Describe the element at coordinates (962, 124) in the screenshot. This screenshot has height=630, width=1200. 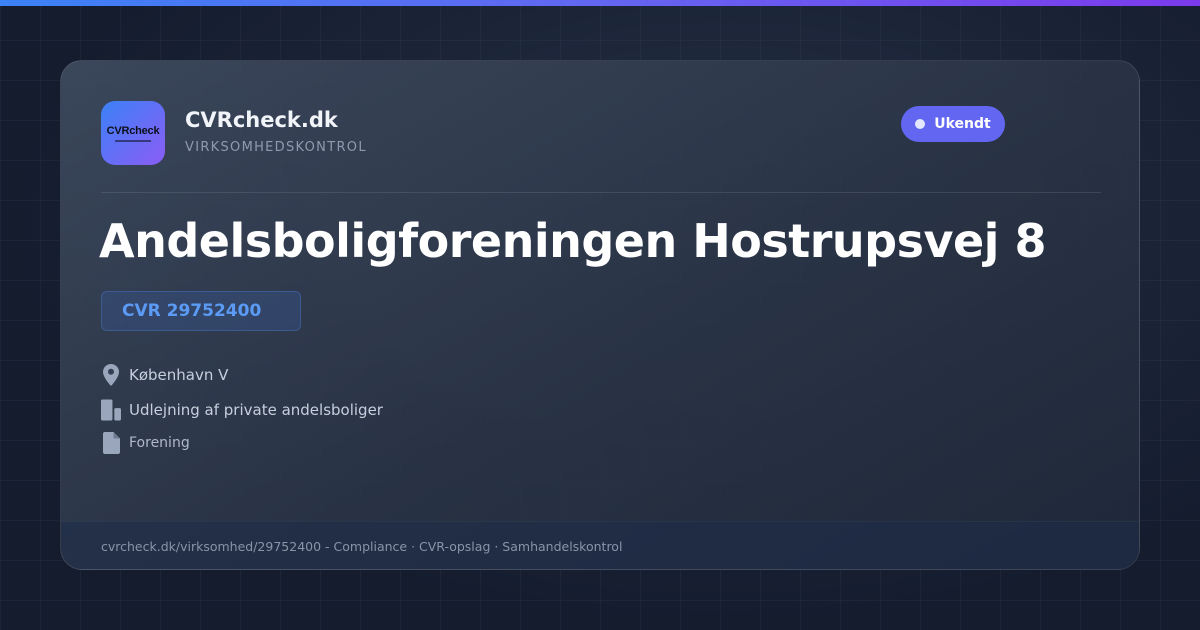
I see `status-label: Ukendt` at that location.